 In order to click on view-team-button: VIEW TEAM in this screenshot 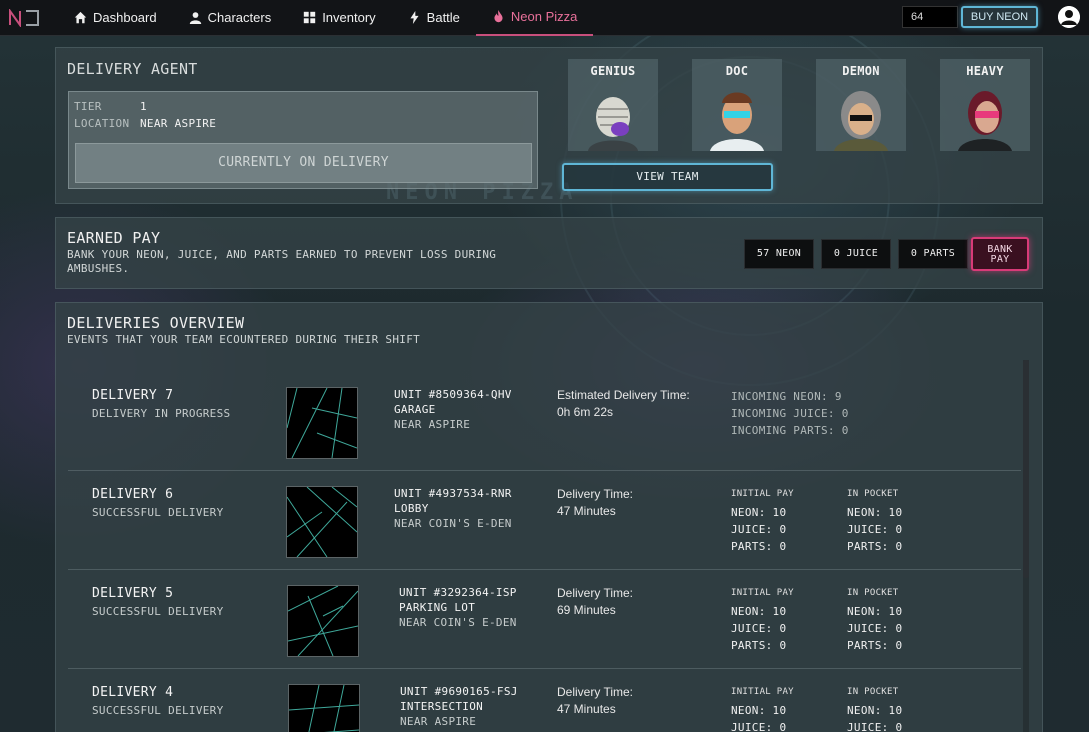, I will do `click(667, 177)`.